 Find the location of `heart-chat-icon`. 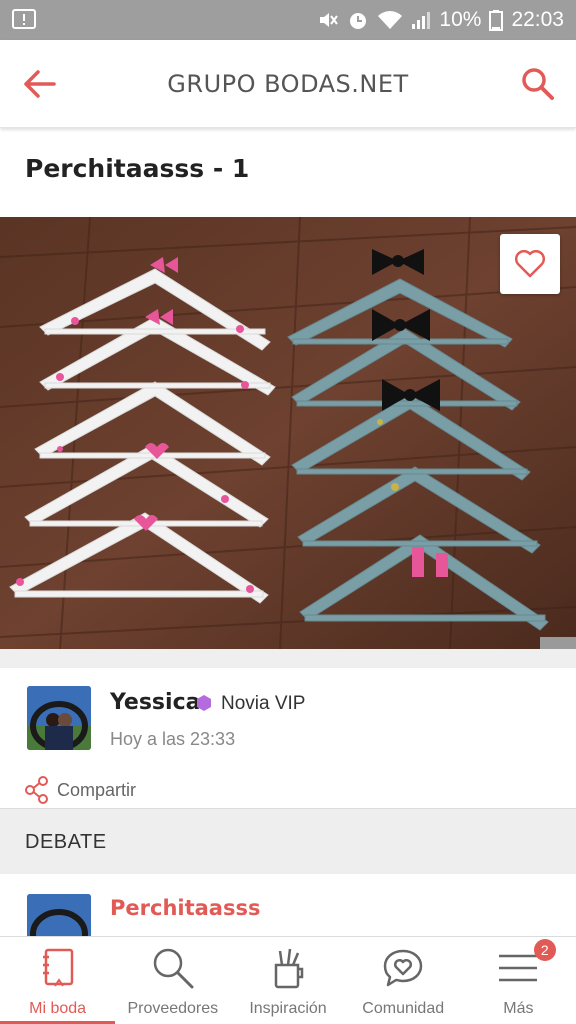

heart-chat-icon is located at coordinates (403, 968).